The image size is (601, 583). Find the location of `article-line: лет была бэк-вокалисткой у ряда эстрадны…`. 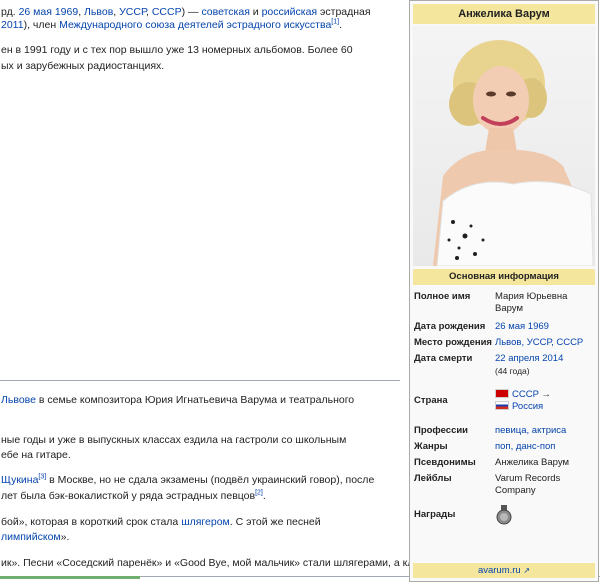

article-line: лет была бэк-вокалисткой у ряда эстрадны… is located at coordinates (133, 496).